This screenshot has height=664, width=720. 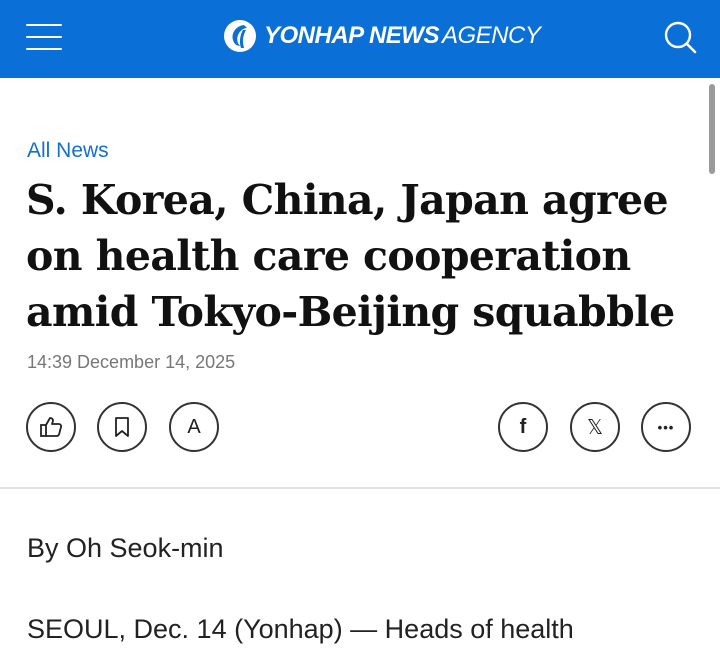 I want to click on x-icon: 𝕏, so click(x=595, y=427).